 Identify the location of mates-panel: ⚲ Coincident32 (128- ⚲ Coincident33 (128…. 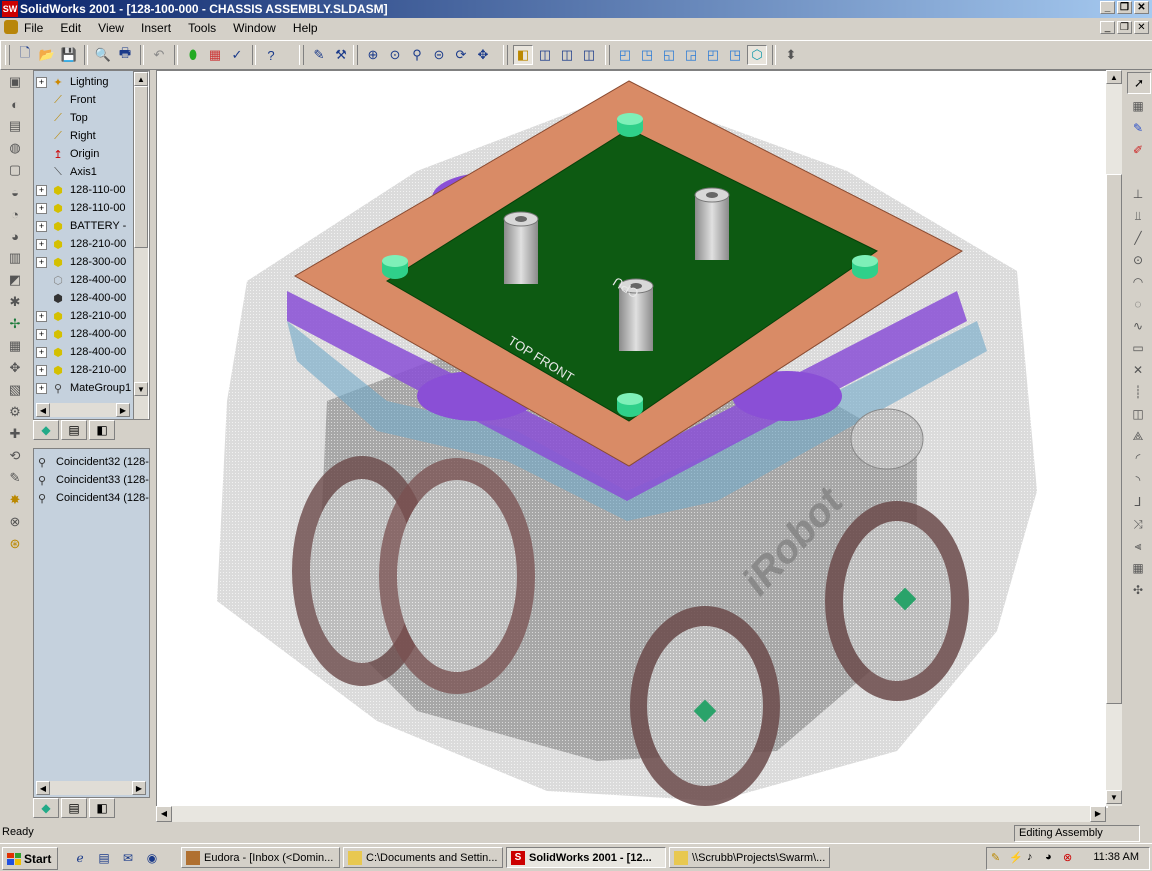
(91, 623).